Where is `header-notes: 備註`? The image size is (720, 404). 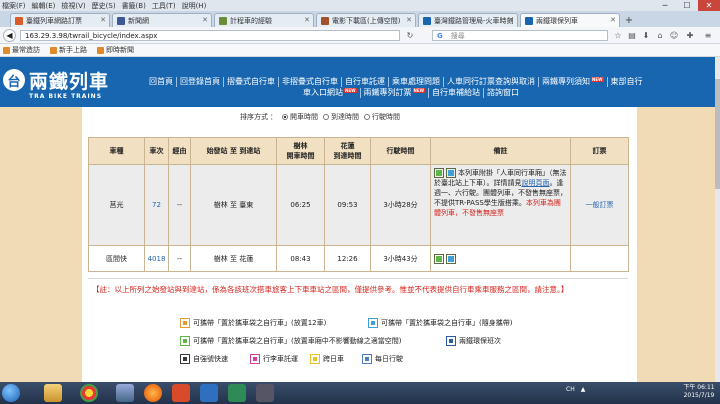
header-notes: 備註 is located at coordinates (500, 151).